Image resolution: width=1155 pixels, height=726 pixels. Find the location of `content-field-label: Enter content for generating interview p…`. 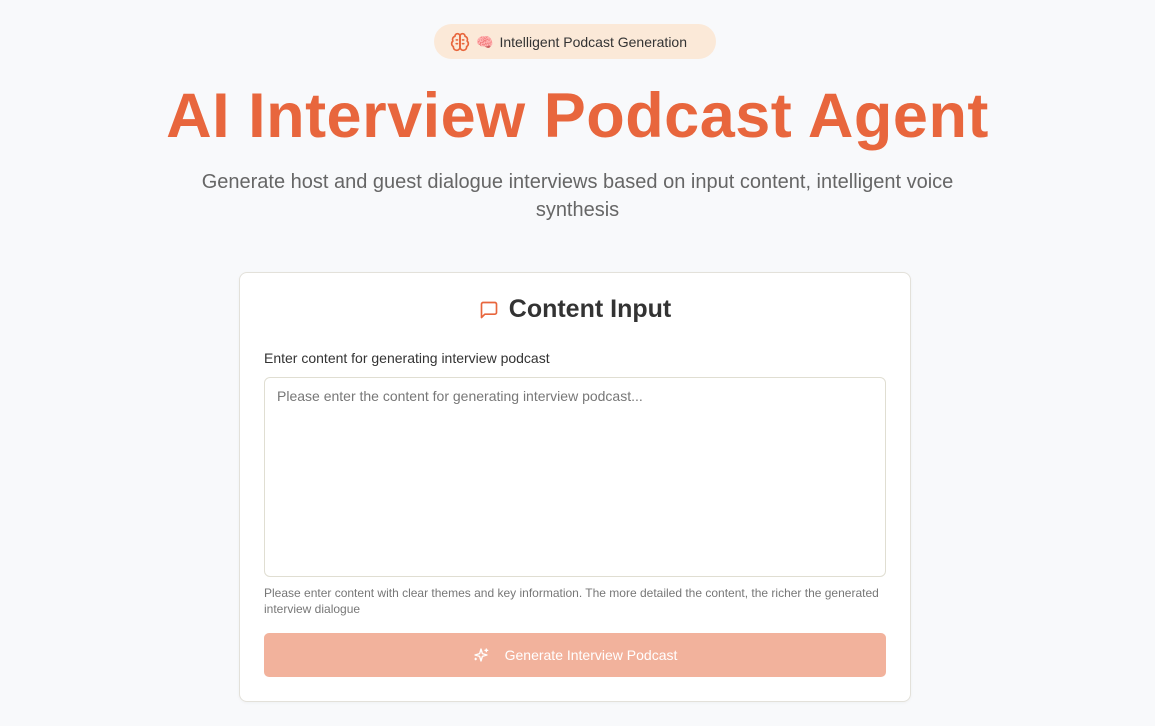

content-field-label: Enter content for generating interview p… is located at coordinates (407, 358).